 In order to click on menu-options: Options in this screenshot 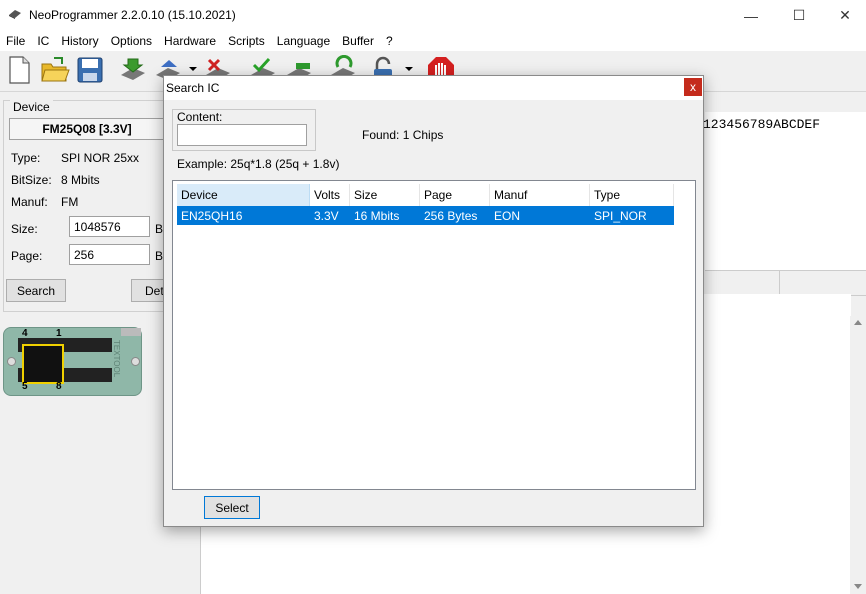, I will do `click(131, 41)`.